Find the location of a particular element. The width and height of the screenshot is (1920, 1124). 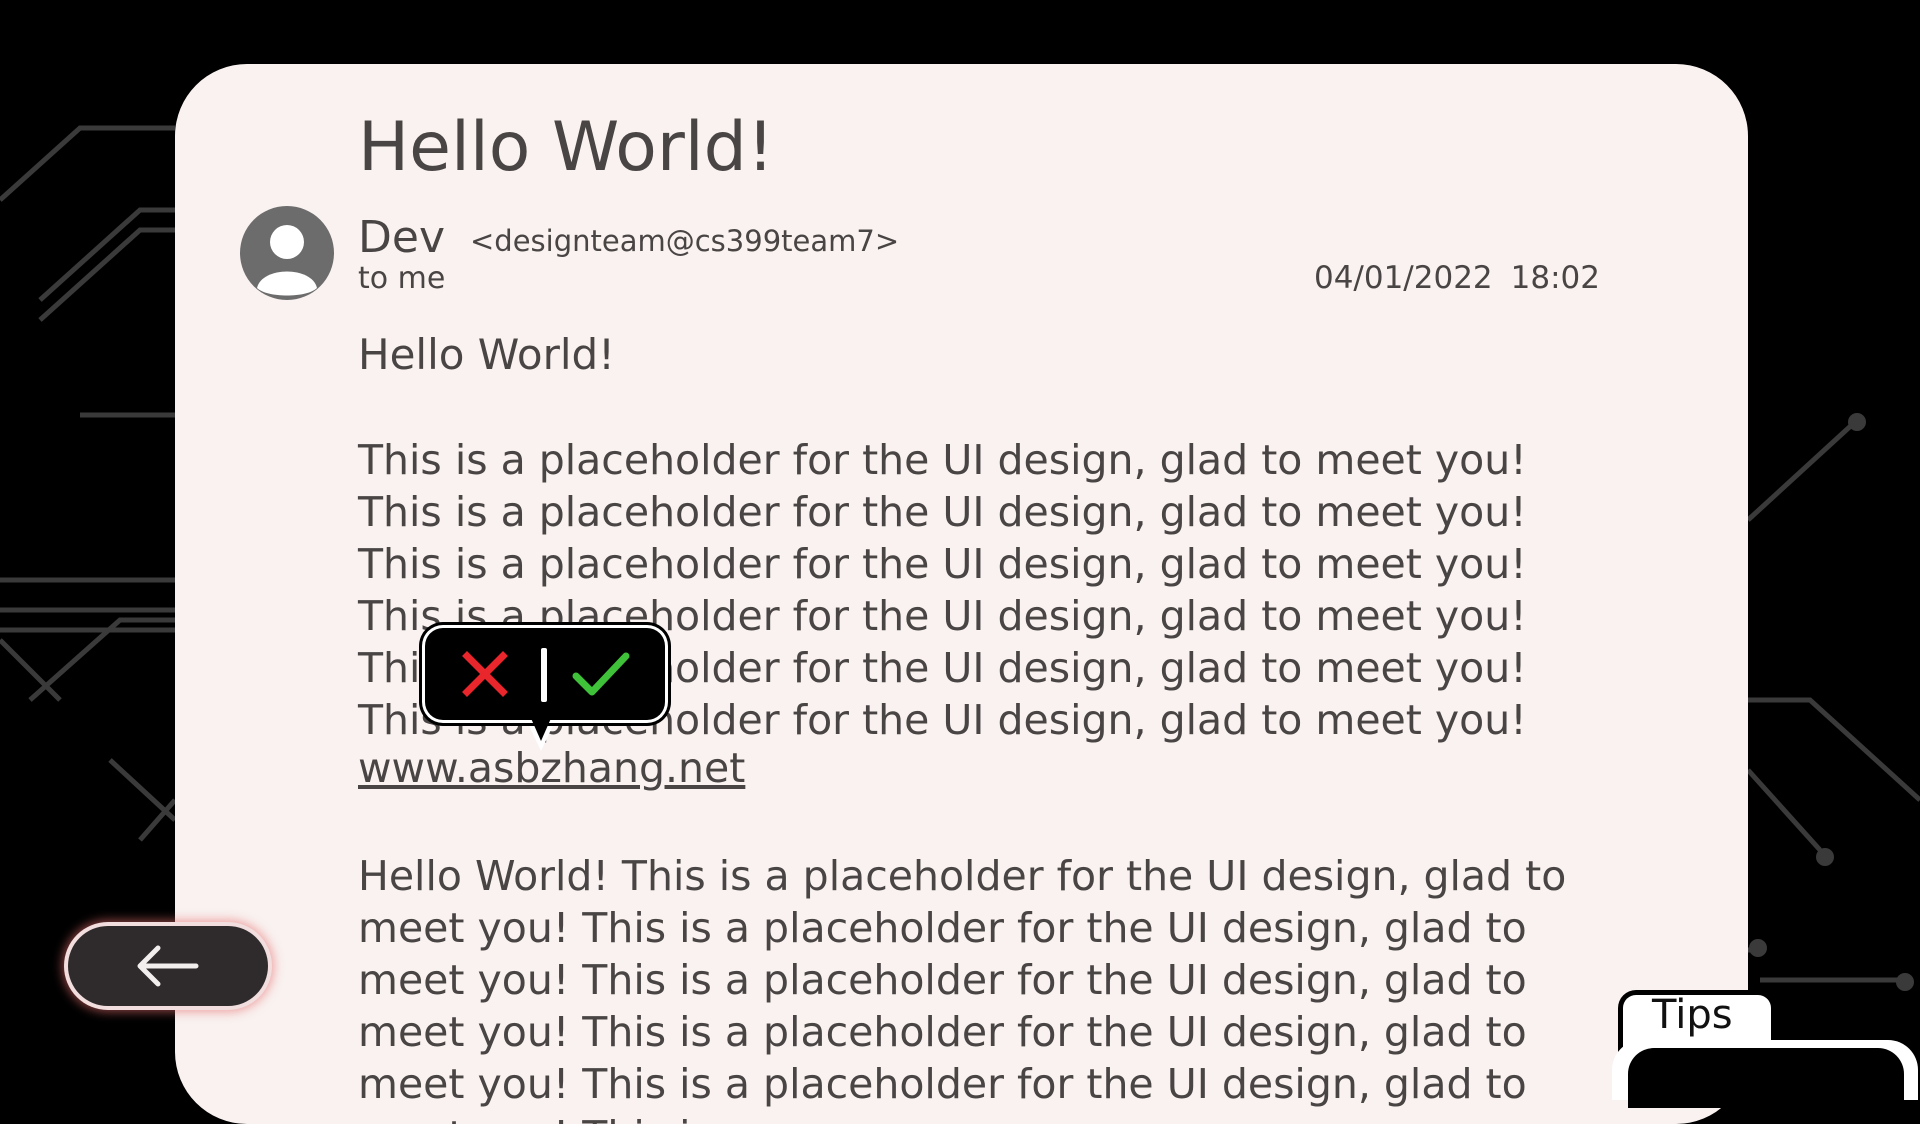

email-greeting: Hello World! is located at coordinates (487, 354).